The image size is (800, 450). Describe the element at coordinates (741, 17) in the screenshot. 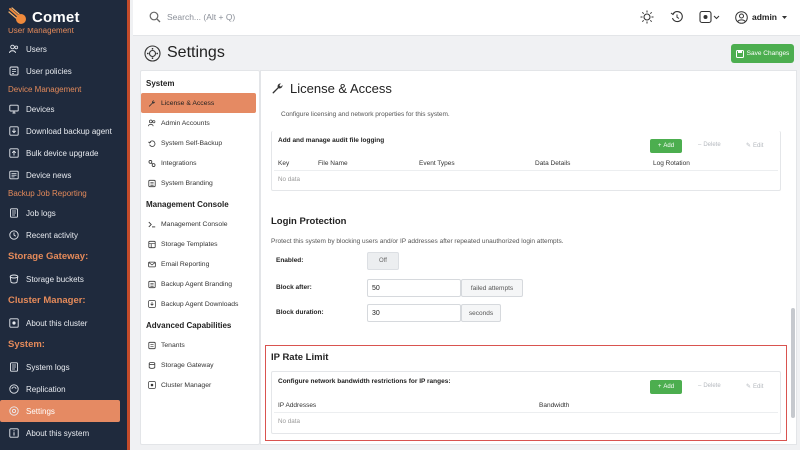

I see `user-avatar-icon` at that location.